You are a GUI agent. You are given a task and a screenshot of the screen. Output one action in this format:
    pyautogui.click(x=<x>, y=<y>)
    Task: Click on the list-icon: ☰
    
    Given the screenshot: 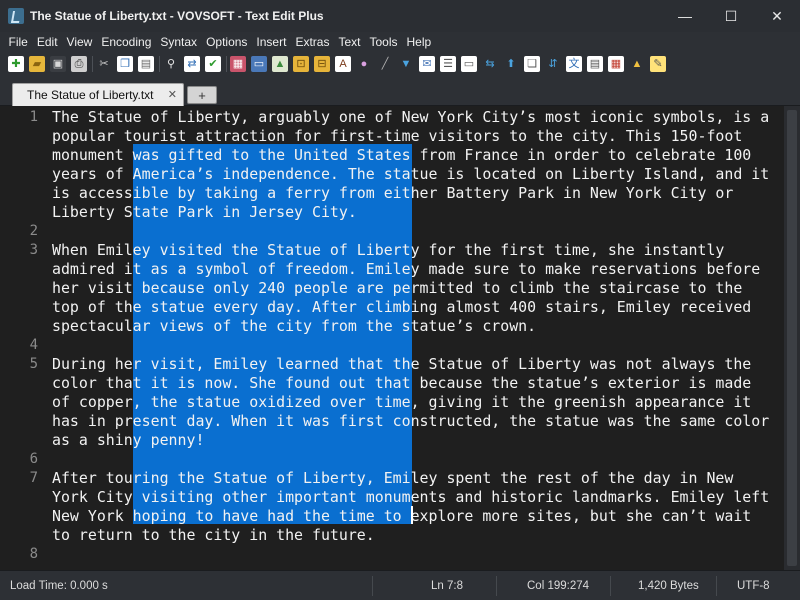 What is the action you would take?
    pyautogui.click(x=448, y=64)
    